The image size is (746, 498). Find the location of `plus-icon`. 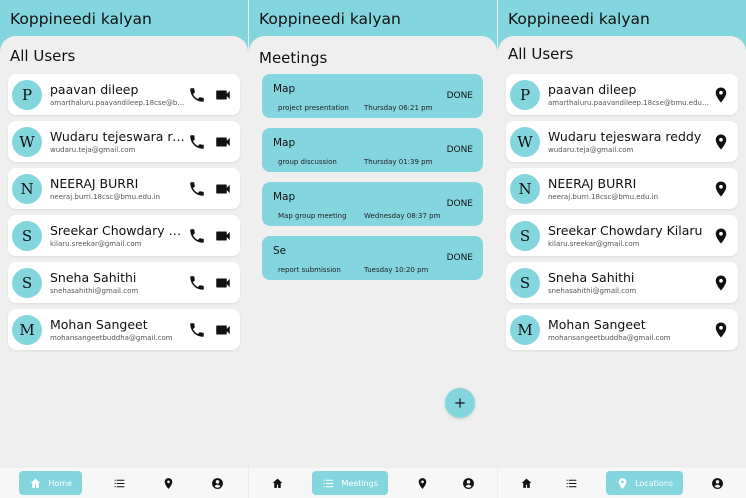

plus-icon is located at coordinates (460, 403).